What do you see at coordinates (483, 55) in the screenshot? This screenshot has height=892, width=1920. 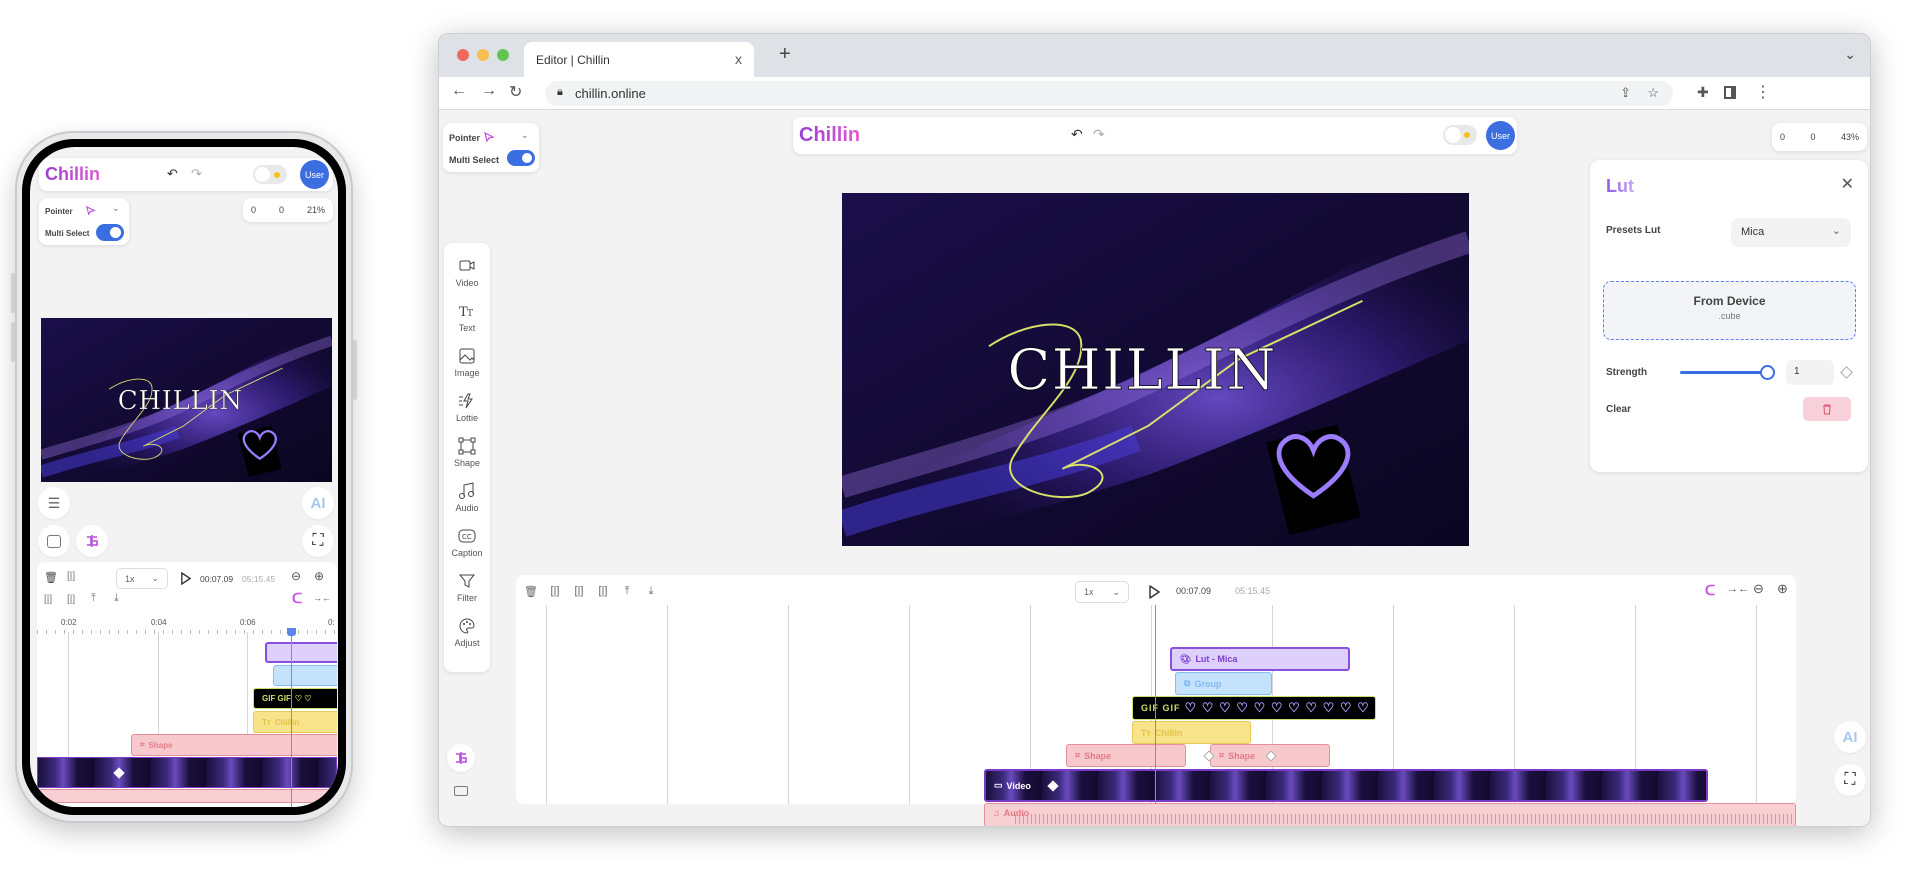 I see `minimize-window-button` at bounding box center [483, 55].